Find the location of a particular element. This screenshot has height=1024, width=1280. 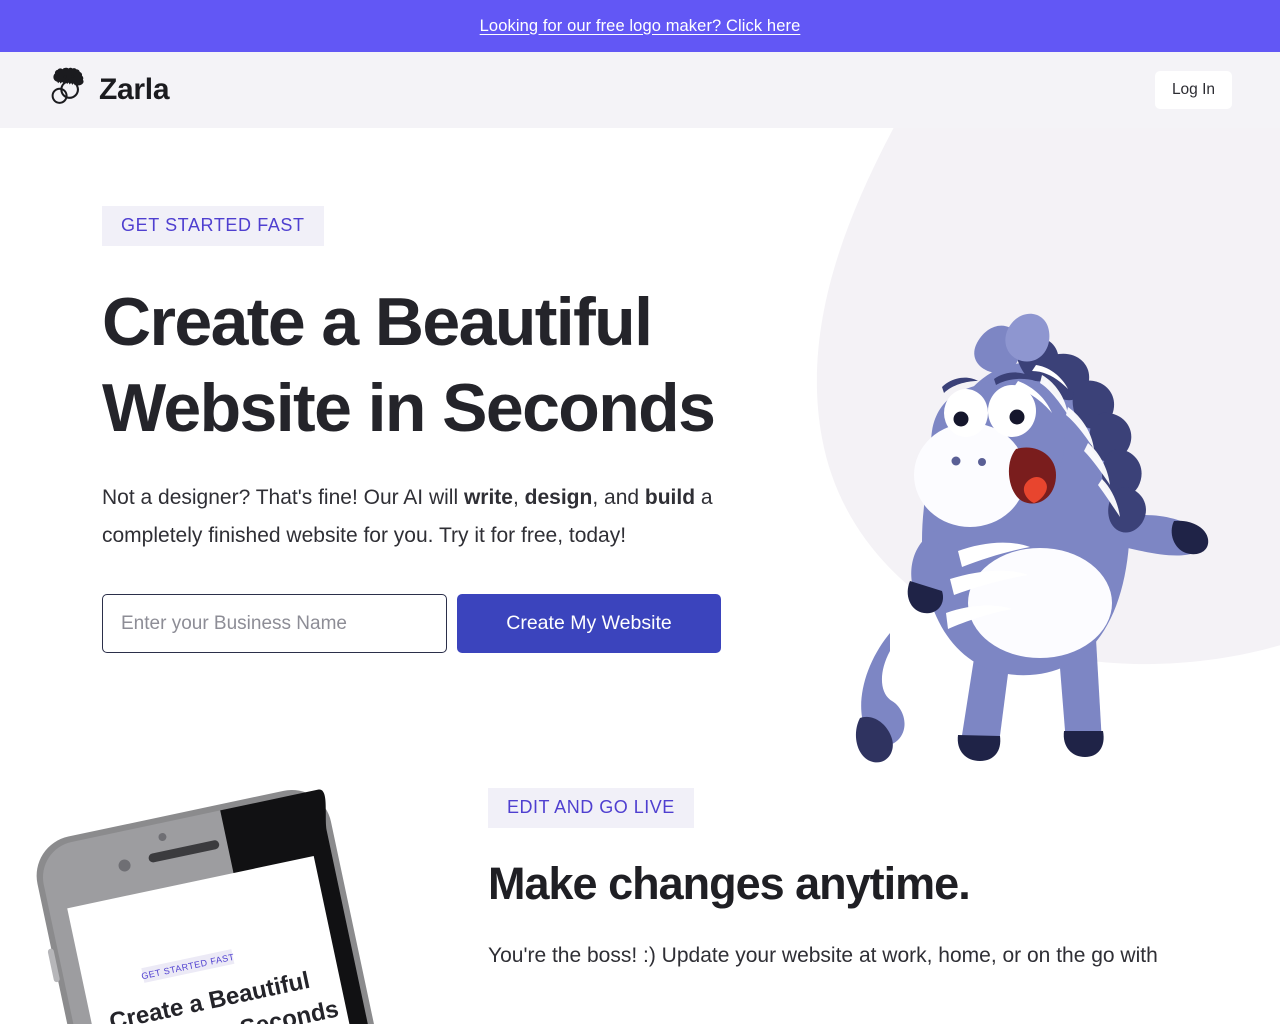

brand-name: Zarla is located at coordinates (134, 89).